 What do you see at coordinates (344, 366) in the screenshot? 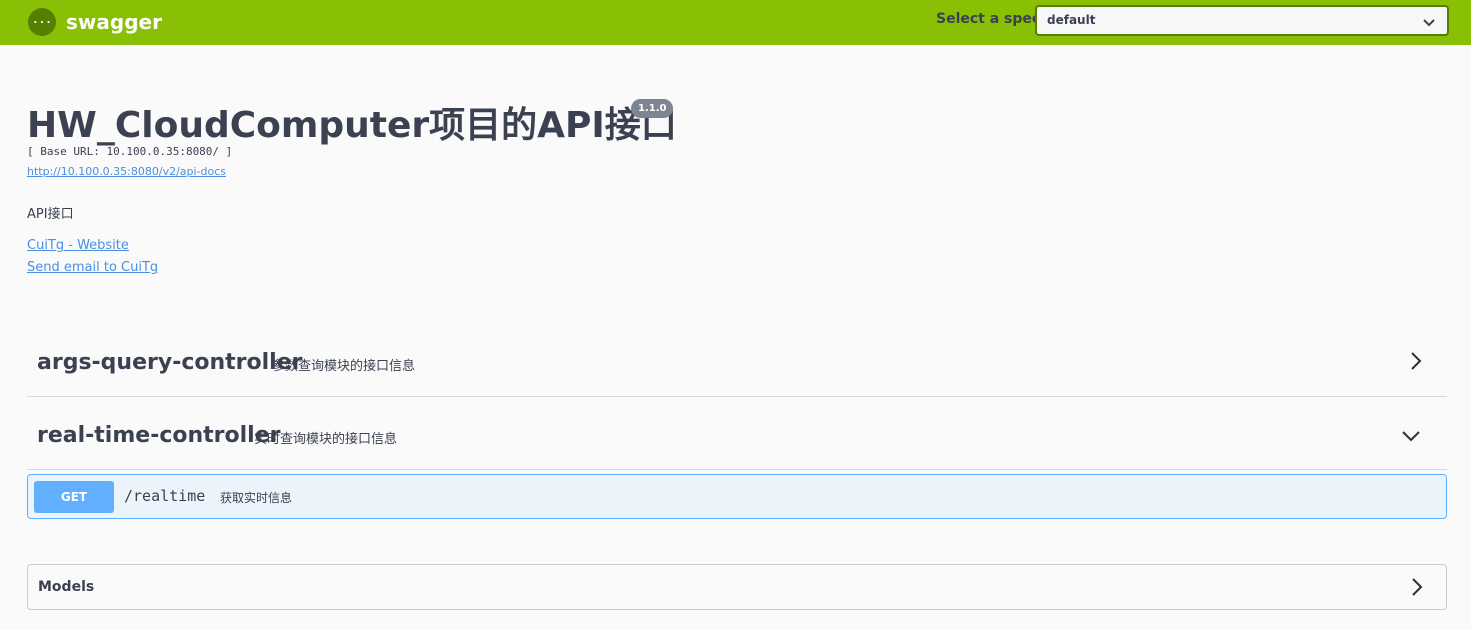
I see `tag-description: 参数查询模块的接口信息` at bounding box center [344, 366].